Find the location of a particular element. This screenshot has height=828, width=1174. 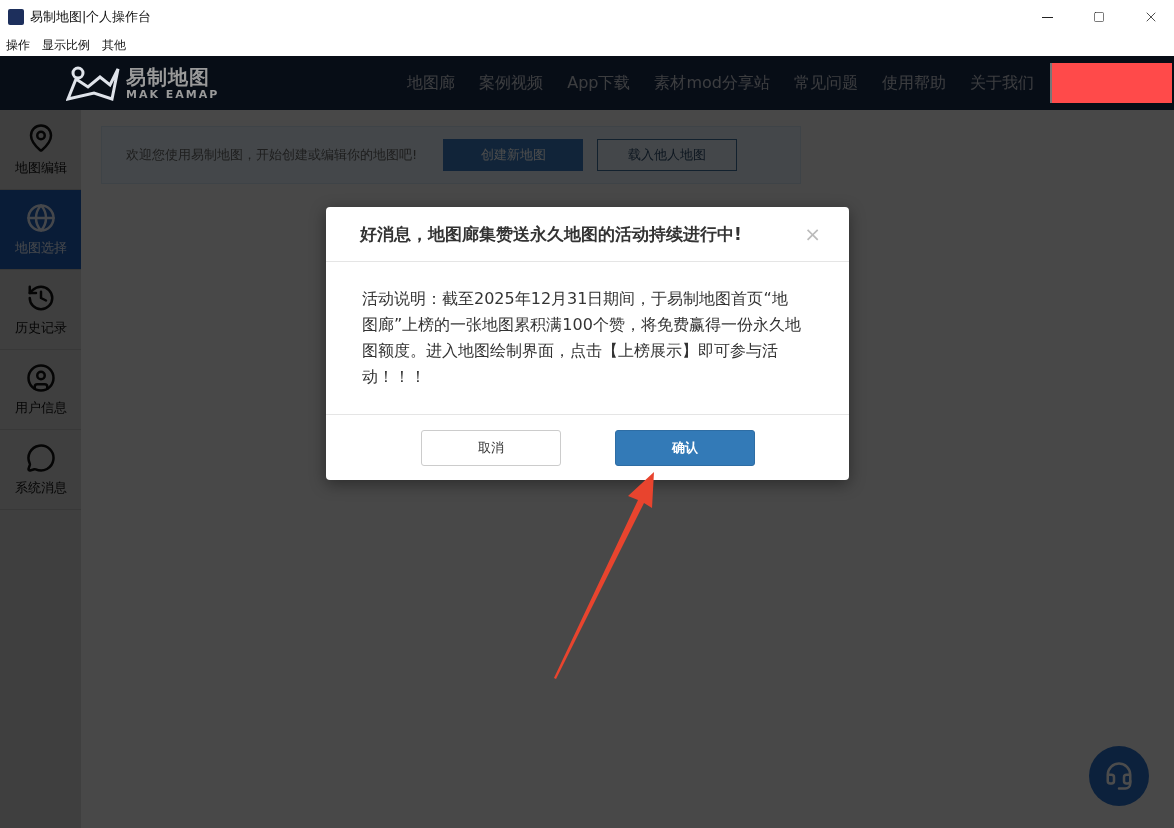

window-title: 易制地图|个人操作台 is located at coordinates (91, 17).